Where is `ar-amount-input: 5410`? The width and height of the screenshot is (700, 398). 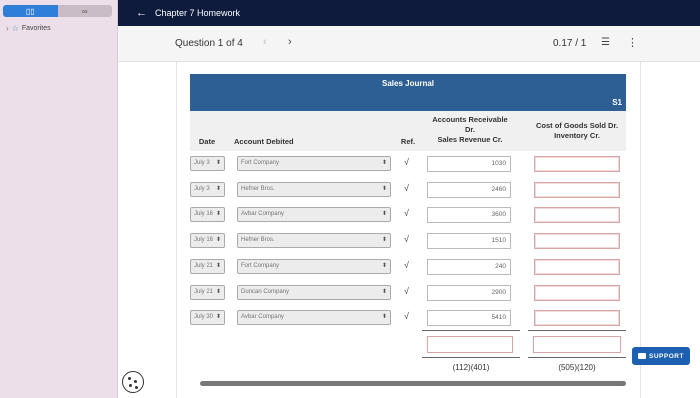 ar-amount-input: 5410 is located at coordinates (469, 318).